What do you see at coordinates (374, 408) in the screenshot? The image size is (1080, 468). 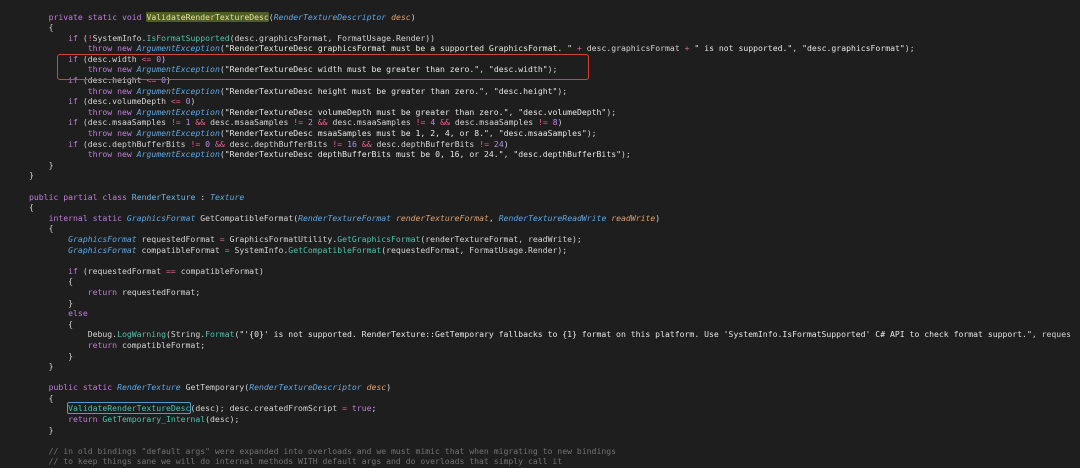 I see `code-text: ;` at bounding box center [374, 408].